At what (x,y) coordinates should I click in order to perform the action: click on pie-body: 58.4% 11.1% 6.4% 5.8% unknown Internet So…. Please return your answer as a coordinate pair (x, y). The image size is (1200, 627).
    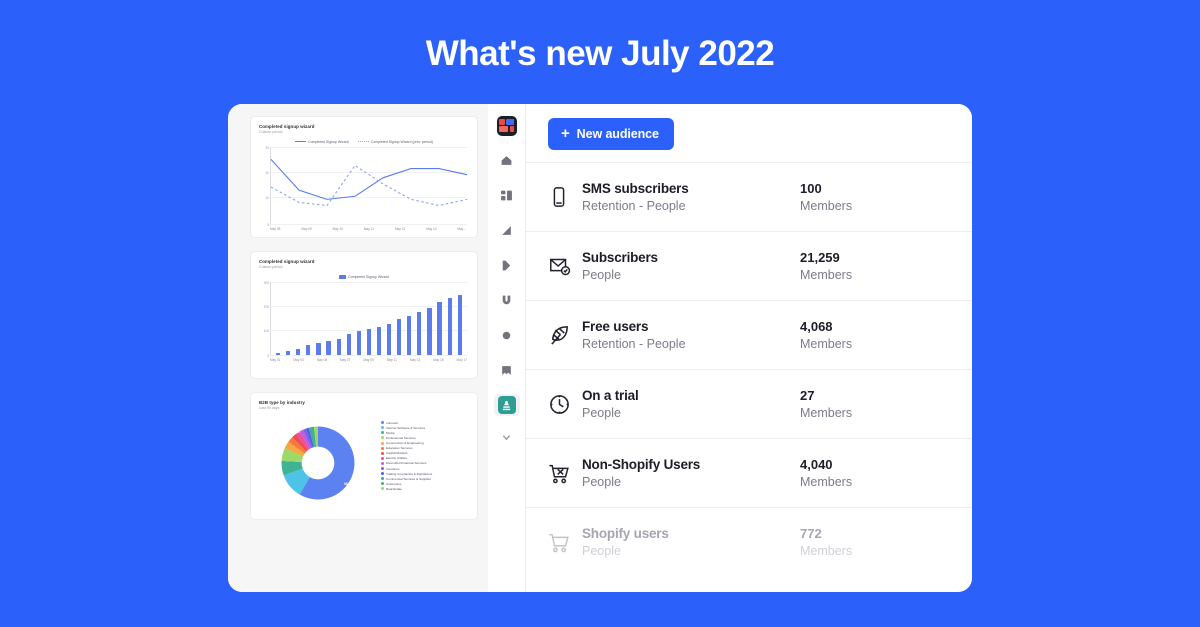
    Looking at the image, I should click on (364, 463).